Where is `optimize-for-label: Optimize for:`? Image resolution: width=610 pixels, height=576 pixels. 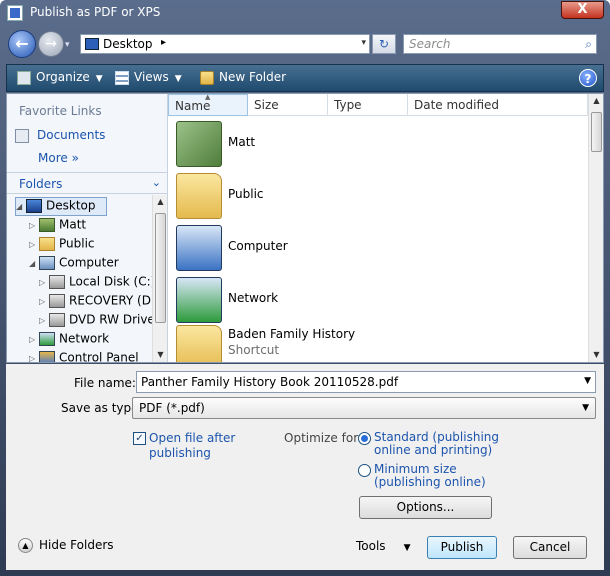
optimize-for-label: Optimize for: is located at coordinates (323, 438).